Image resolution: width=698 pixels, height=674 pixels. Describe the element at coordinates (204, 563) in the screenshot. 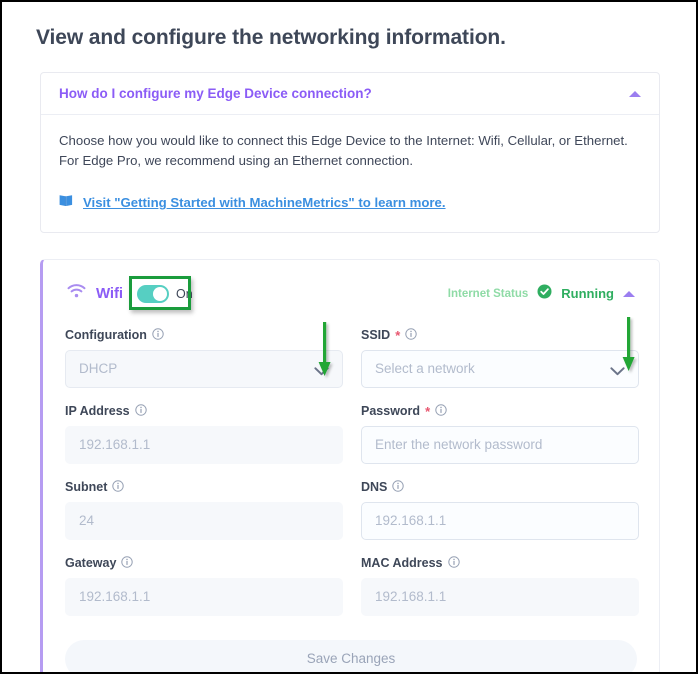

I see `field-label-gateway: Gateway` at that location.